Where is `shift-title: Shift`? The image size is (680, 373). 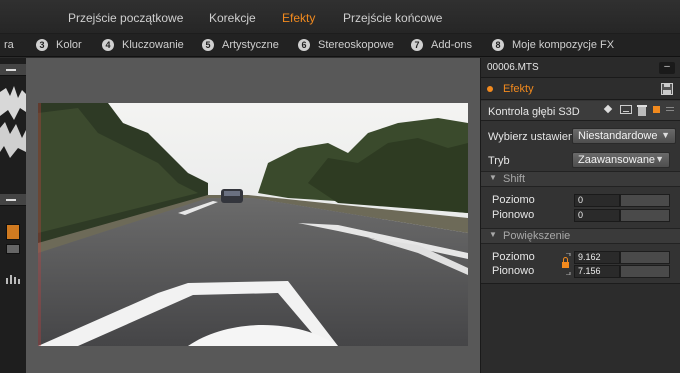
shift-title: Shift is located at coordinates (514, 179).